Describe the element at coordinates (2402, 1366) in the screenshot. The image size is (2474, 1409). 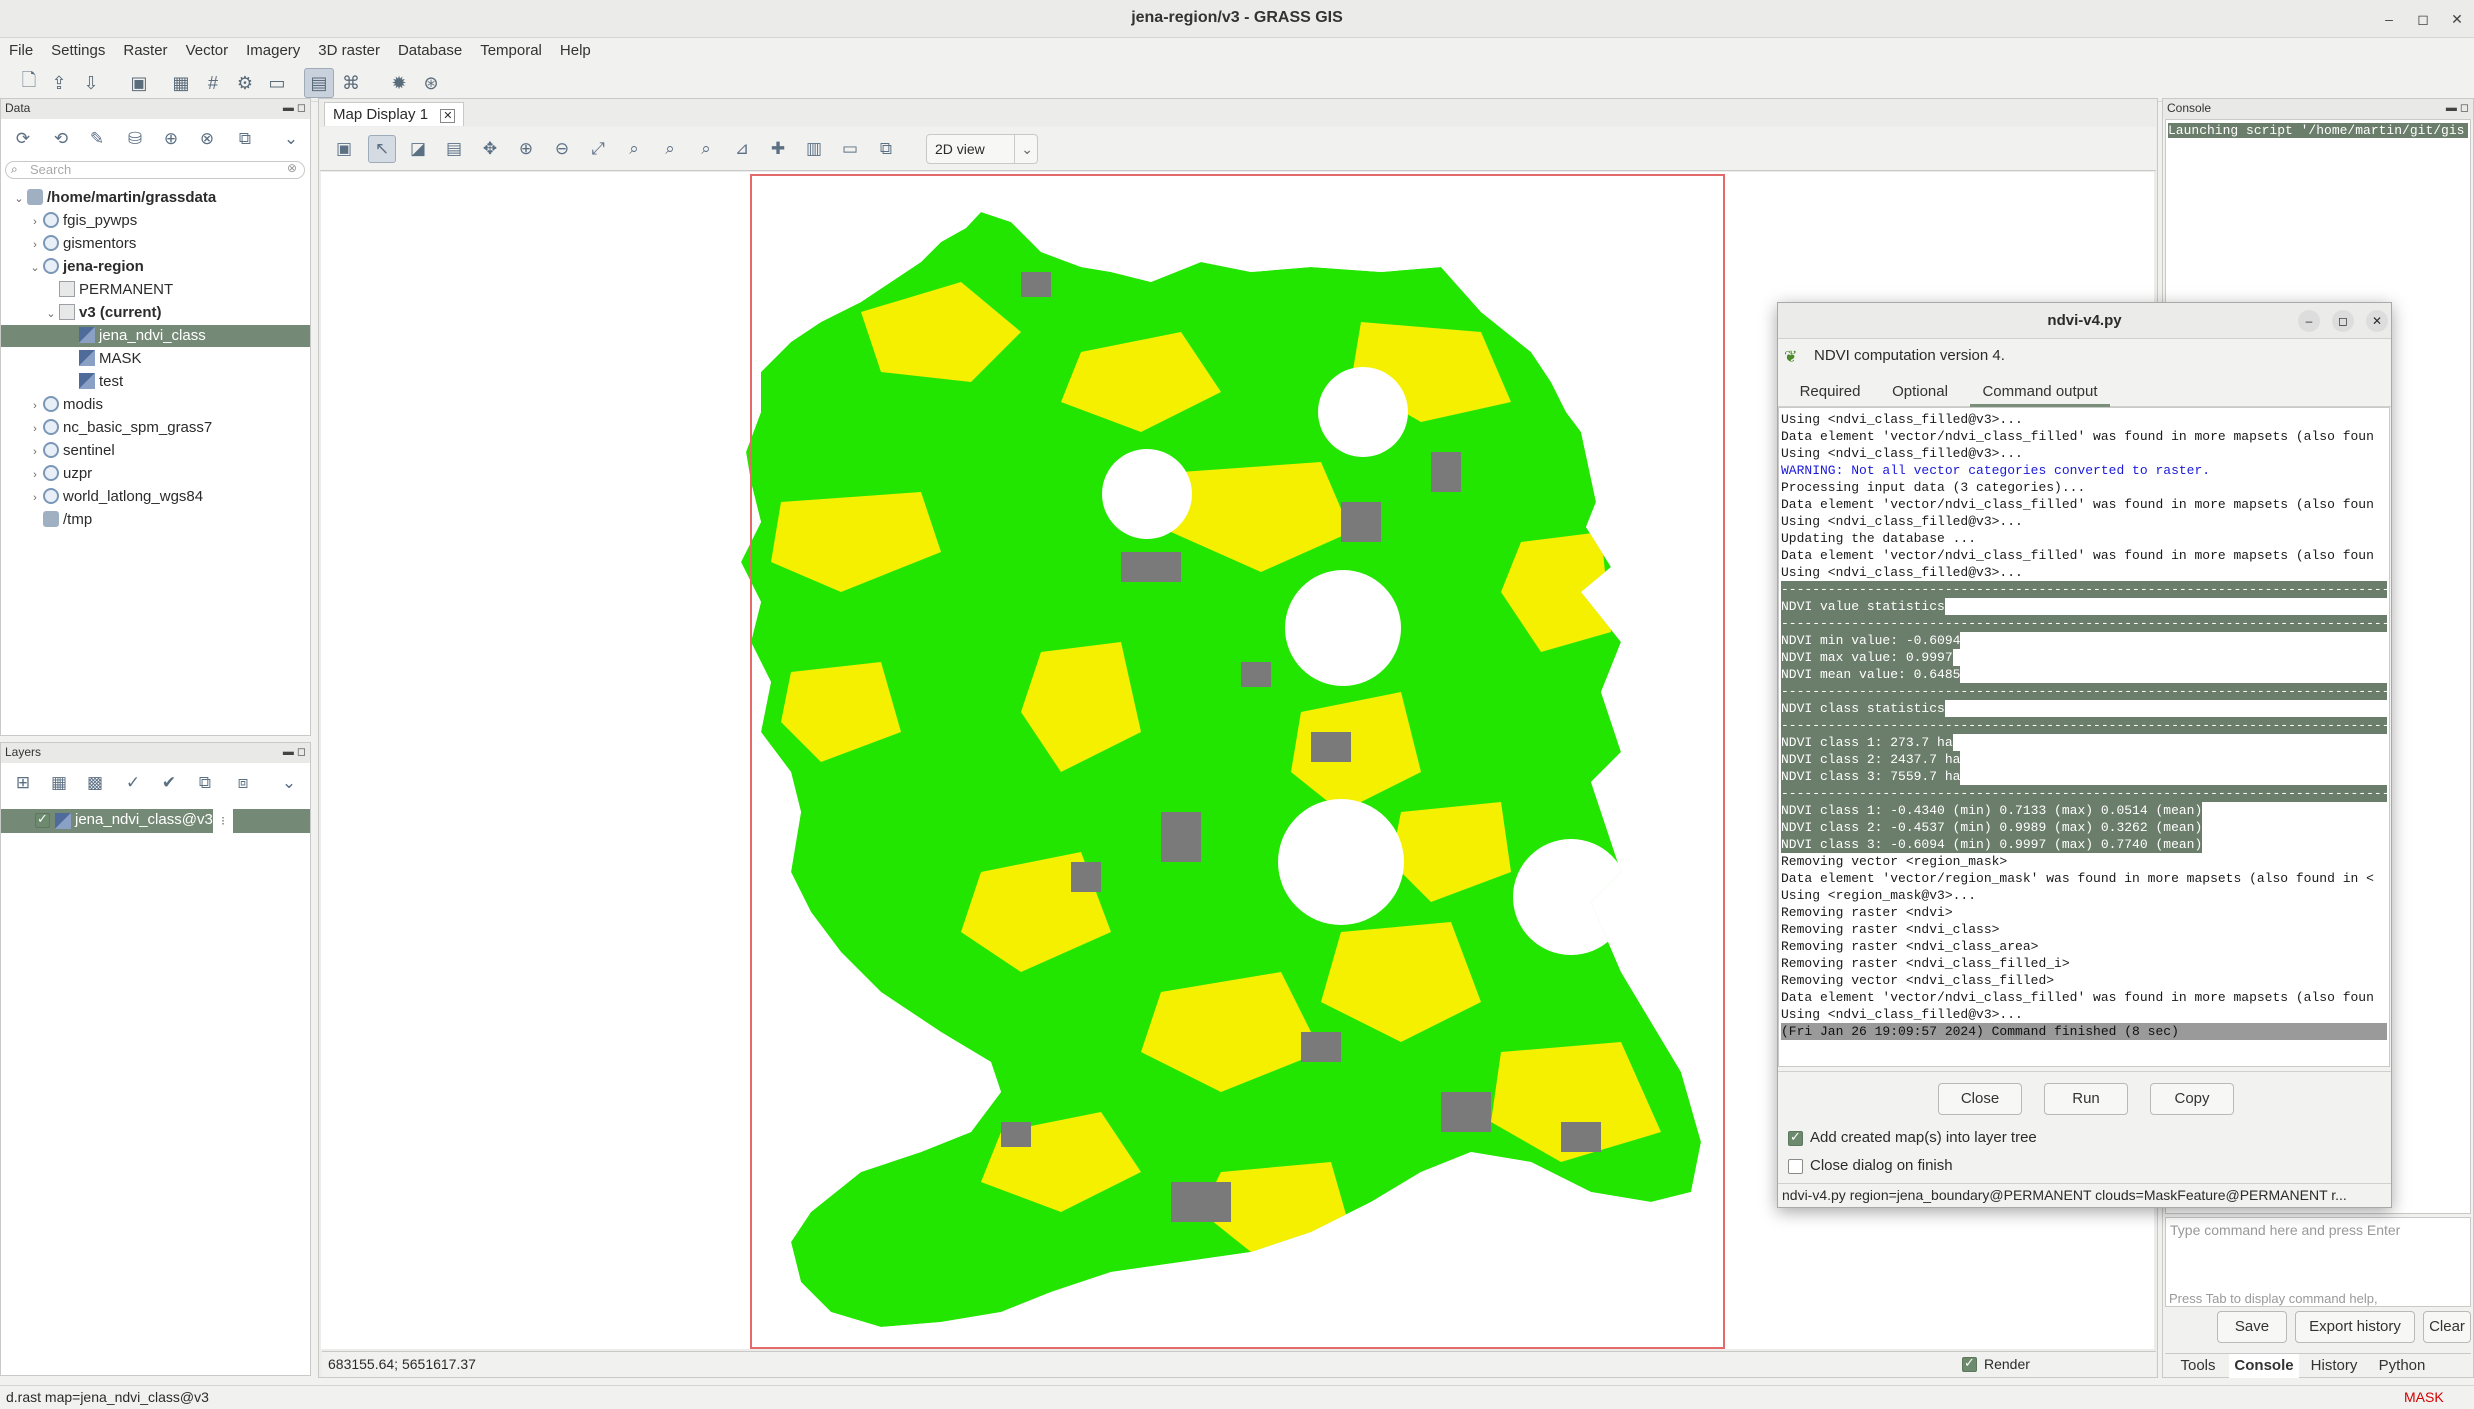
I see `tab-python: Python` at that location.